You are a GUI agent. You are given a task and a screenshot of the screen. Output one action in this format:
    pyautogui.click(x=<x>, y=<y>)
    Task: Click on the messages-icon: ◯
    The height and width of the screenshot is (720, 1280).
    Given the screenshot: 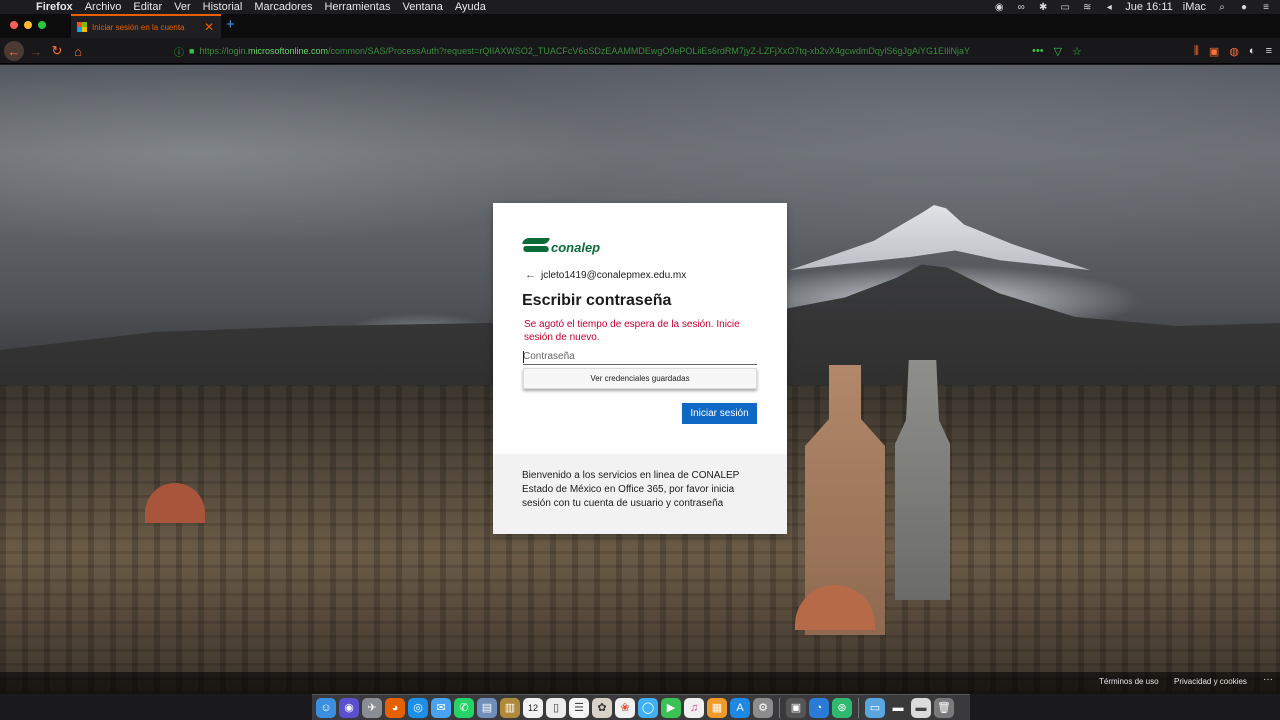 What is the action you would take?
    pyautogui.click(x=648, y=707)
    